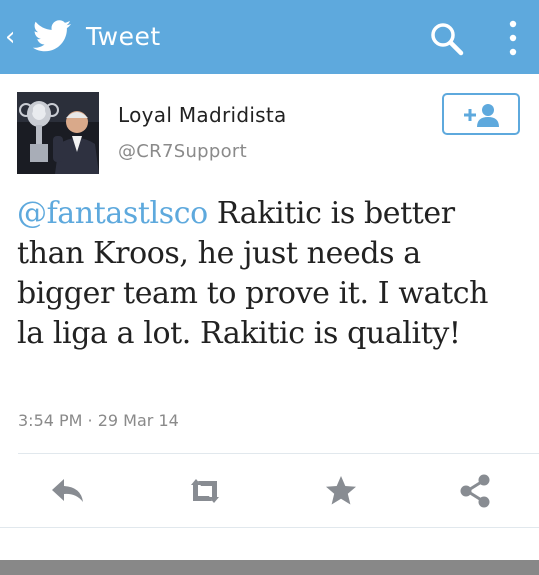 This screenshot has width=539, height=575. What do you see at coordinates (52, 37) in the screenshot?
I see `twitter-bird-icon` at bounding box center [52, 37].